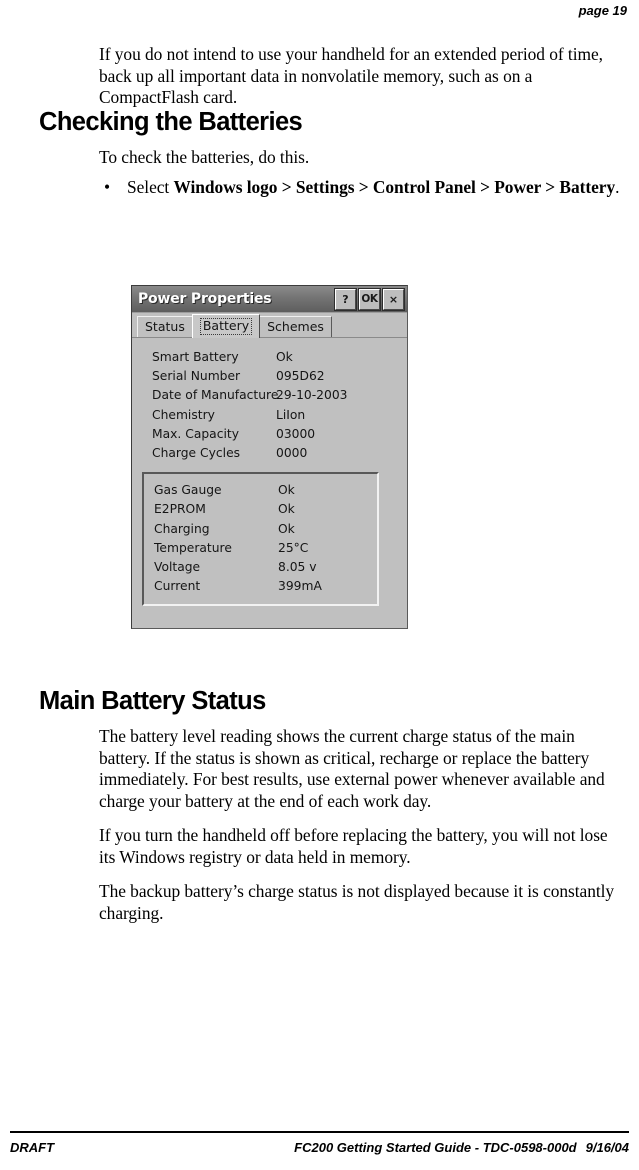  What do you see at coordinates (195, 433) in the screenshot?
I see `row-label: Max. Capacity` at bounding box center [195, 433].